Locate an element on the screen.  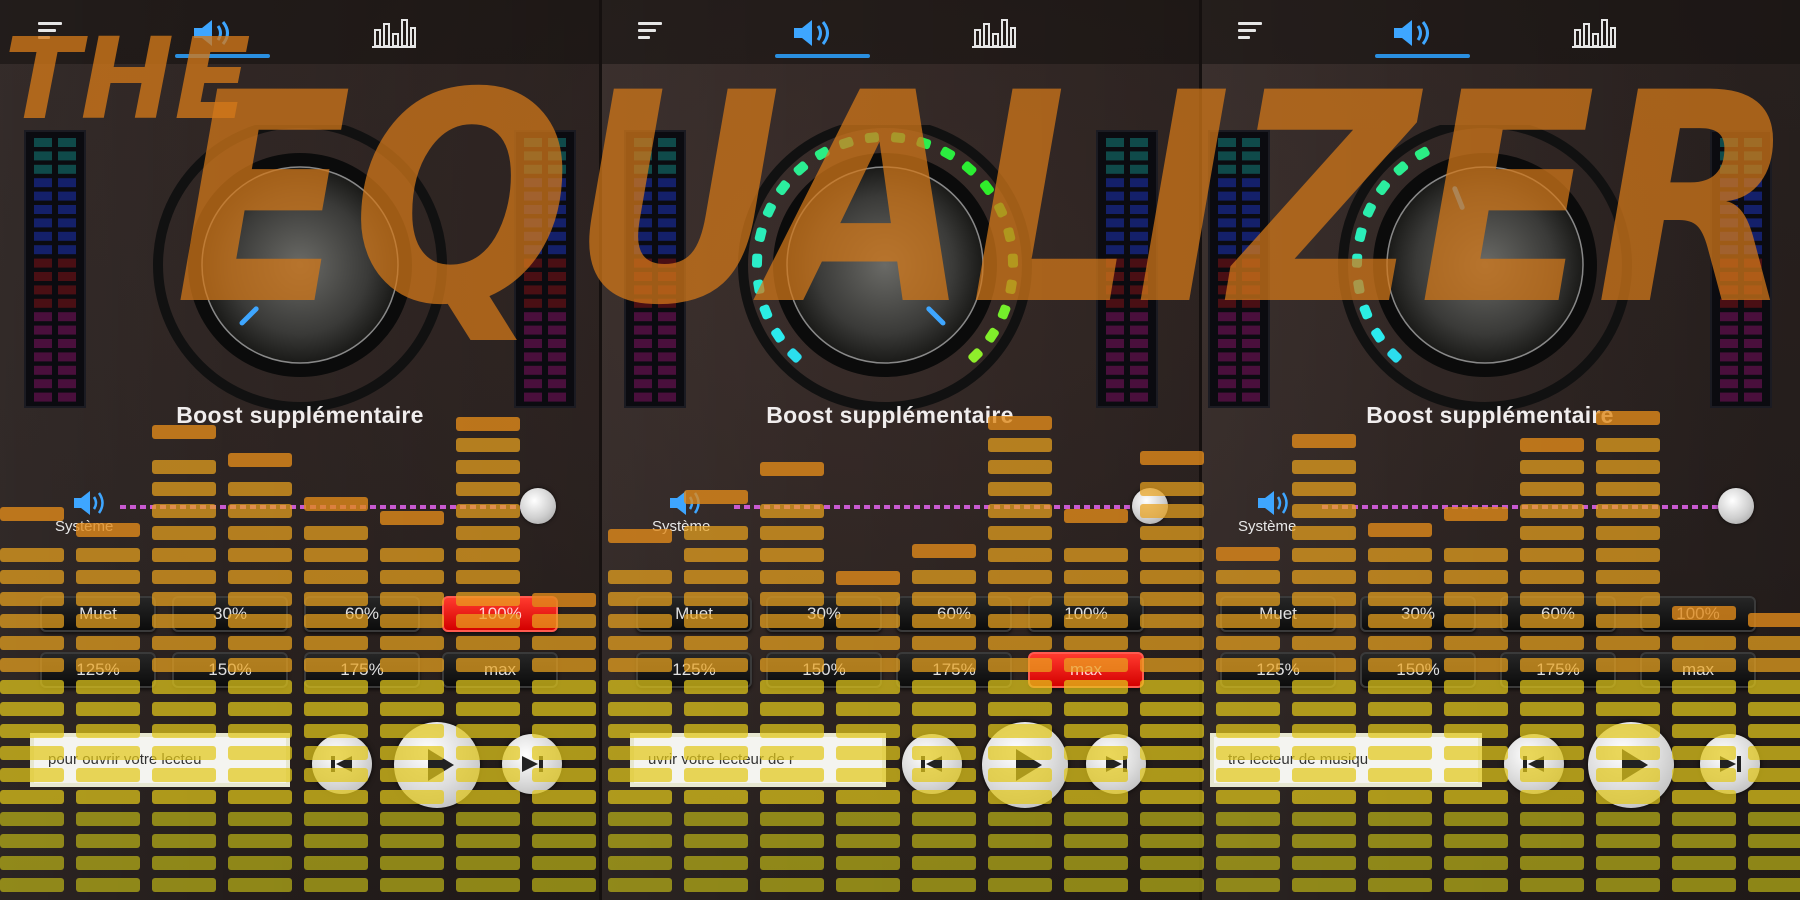
open-player-field: tre lecteur de musiqu is located at coordinates (1346, 760).